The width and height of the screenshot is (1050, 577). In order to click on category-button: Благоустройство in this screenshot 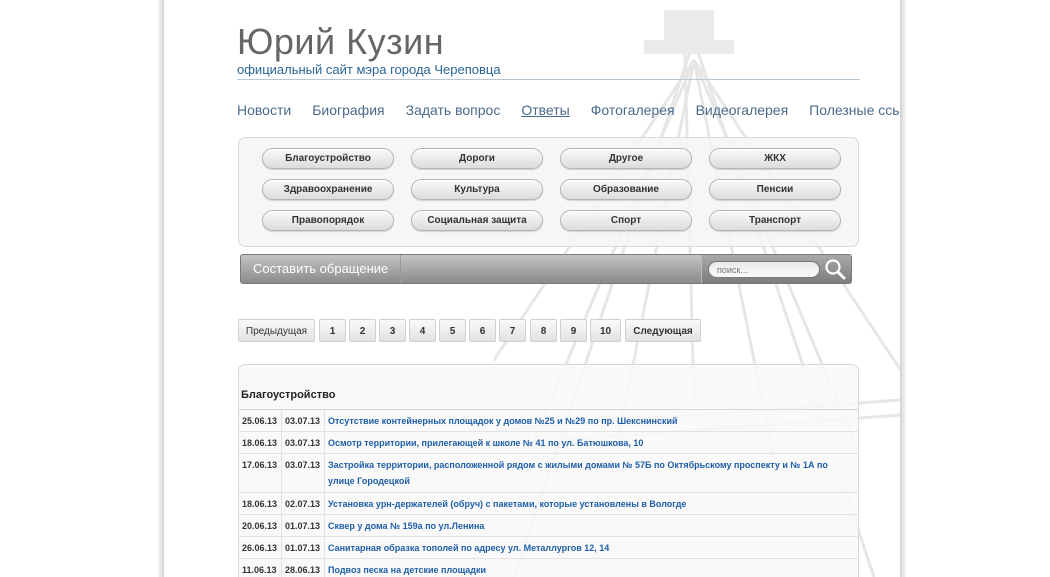, I will do `click(328, 158)`.